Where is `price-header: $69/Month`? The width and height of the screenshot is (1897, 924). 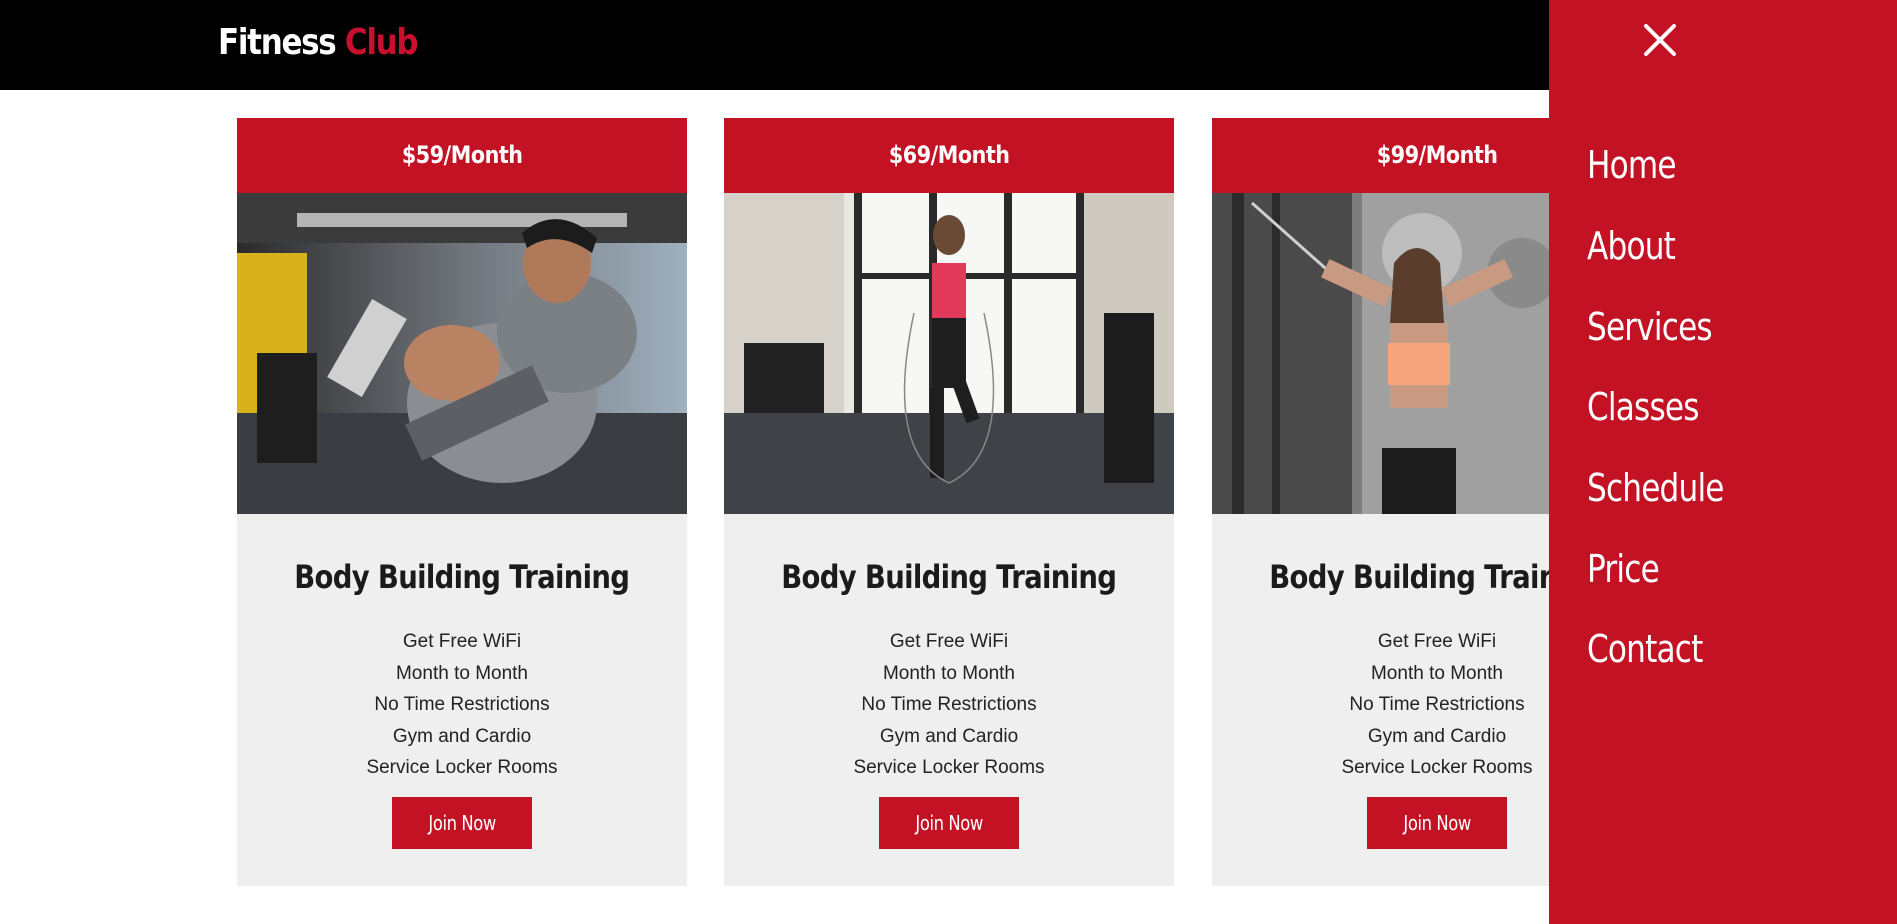
price-header: $69/Month is located at coordinates (949, 155).